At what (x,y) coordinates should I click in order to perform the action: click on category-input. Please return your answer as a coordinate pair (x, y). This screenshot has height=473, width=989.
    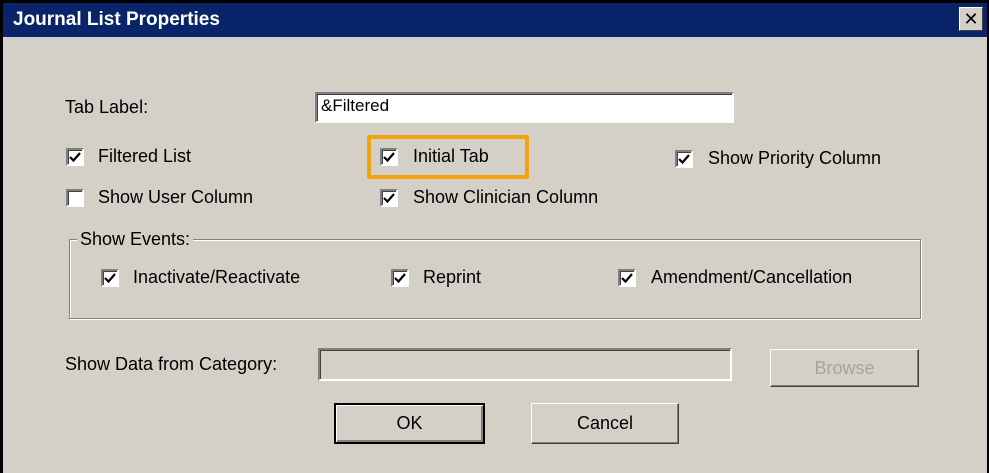
    Looking at the image, I should click on (525, 364).